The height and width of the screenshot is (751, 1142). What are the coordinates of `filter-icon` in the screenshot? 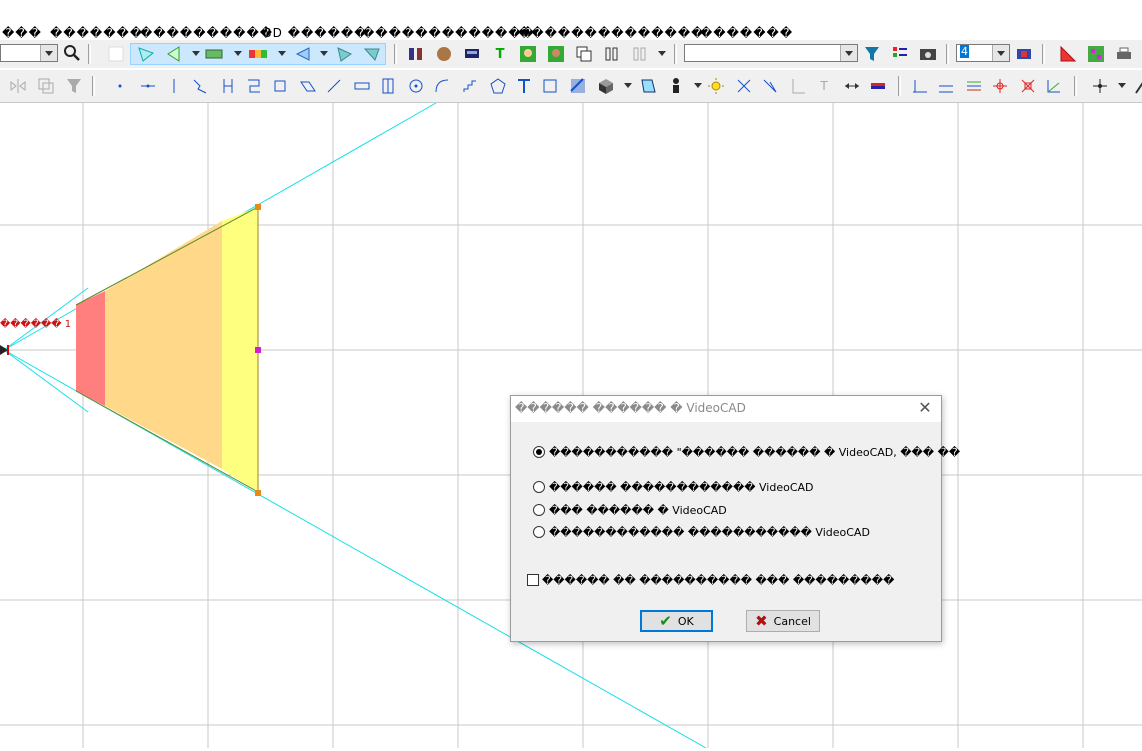 It's located at (872, 54).